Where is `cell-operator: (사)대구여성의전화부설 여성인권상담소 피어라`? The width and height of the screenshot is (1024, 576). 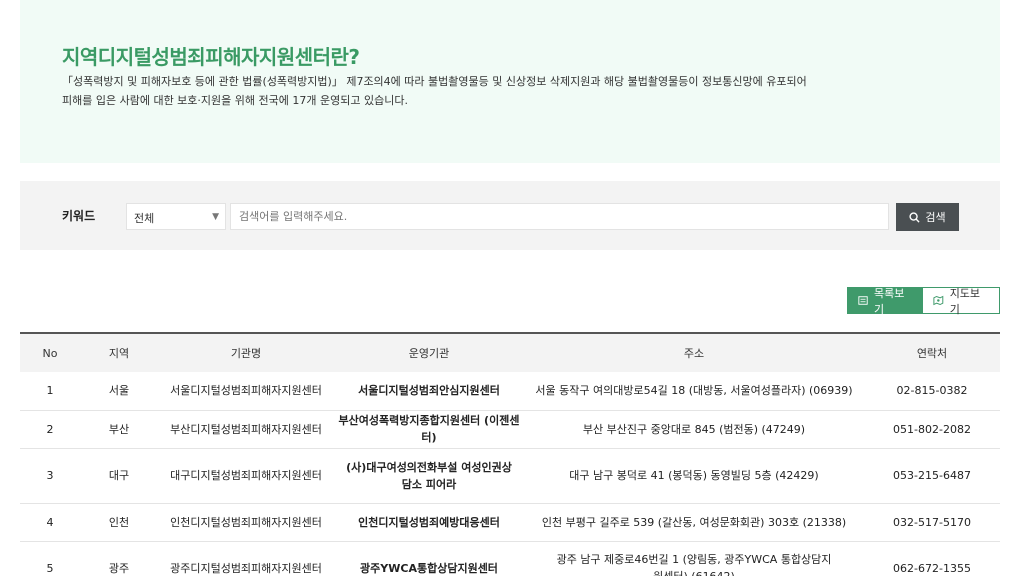 cell-operator: (사)대구여성의전화부설 여성인권상담소 피어라 is located at coordinates (429, 476).